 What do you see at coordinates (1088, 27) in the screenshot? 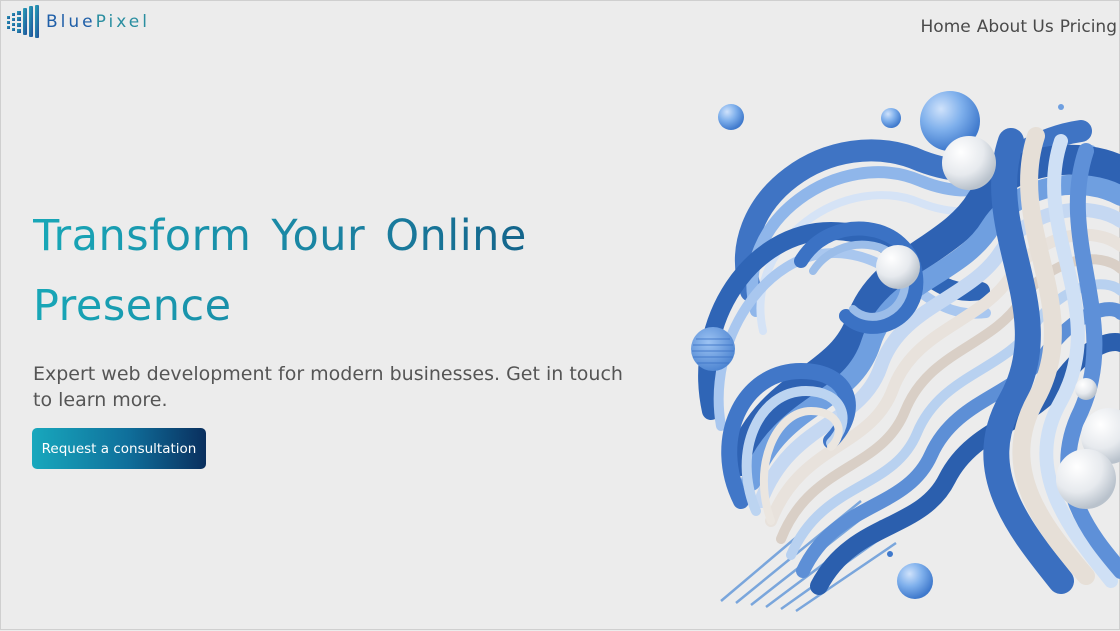
I see `nav-pricing-link: Pricing` at bounding box center [1088, 27].